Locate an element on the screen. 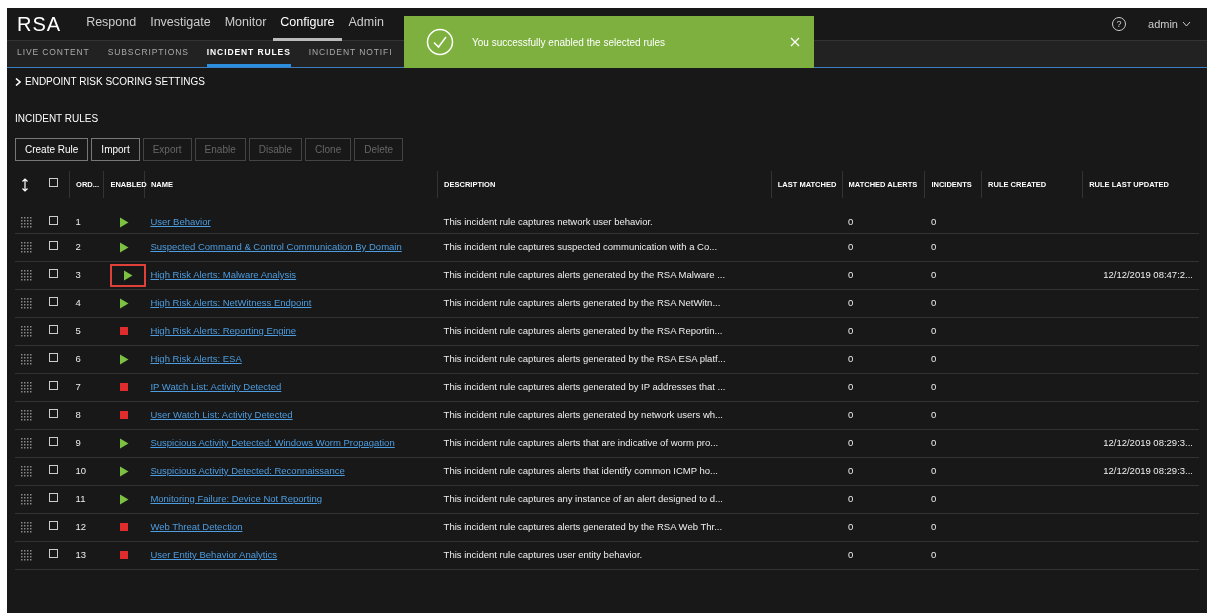  rule-name-link: Web Threat Detection is located at coordinates (196, 526).